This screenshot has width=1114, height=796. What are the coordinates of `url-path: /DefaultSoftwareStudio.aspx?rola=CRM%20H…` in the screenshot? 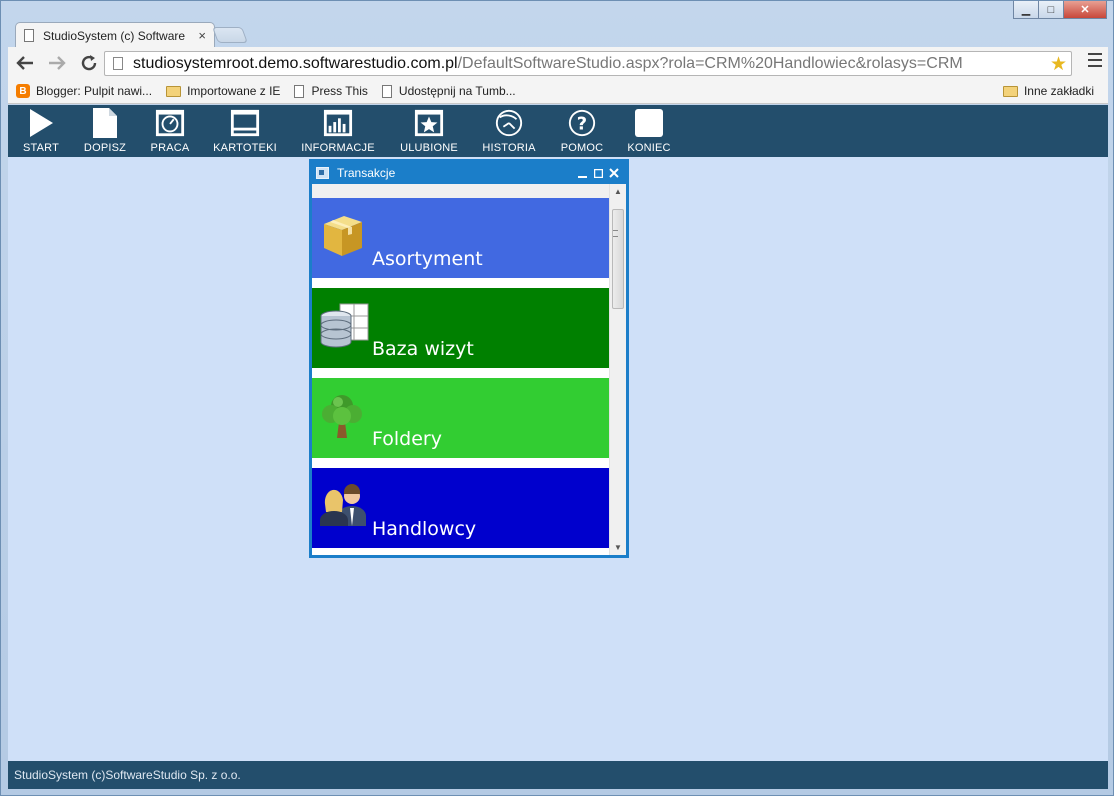 It's located at (710, 63).